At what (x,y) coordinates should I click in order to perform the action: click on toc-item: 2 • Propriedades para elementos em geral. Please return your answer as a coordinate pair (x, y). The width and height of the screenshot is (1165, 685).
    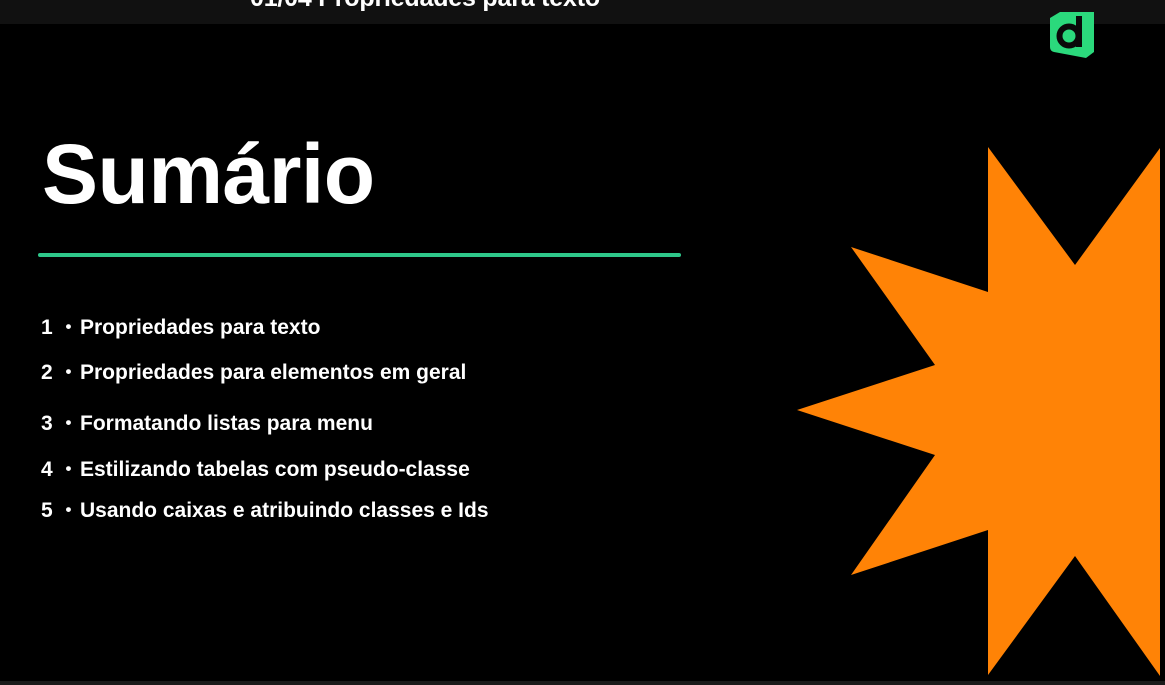
    Looking at the image, I should click on (253, 372).